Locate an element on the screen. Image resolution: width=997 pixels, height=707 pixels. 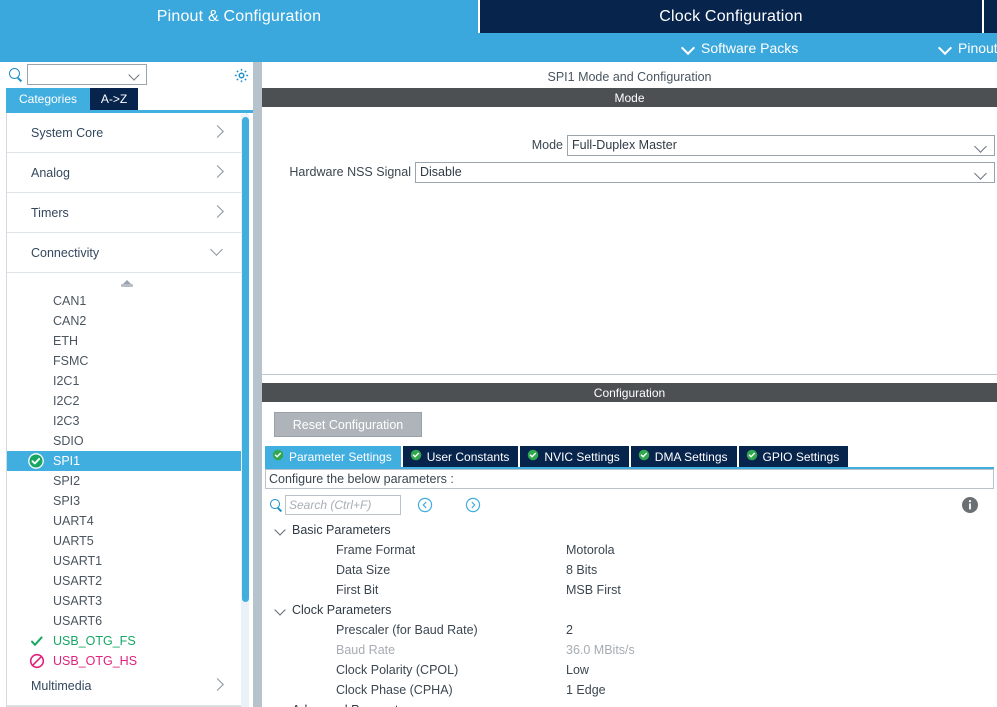
sidebar-item-connectivity: Connectivity is located at coordinates (126, 253).